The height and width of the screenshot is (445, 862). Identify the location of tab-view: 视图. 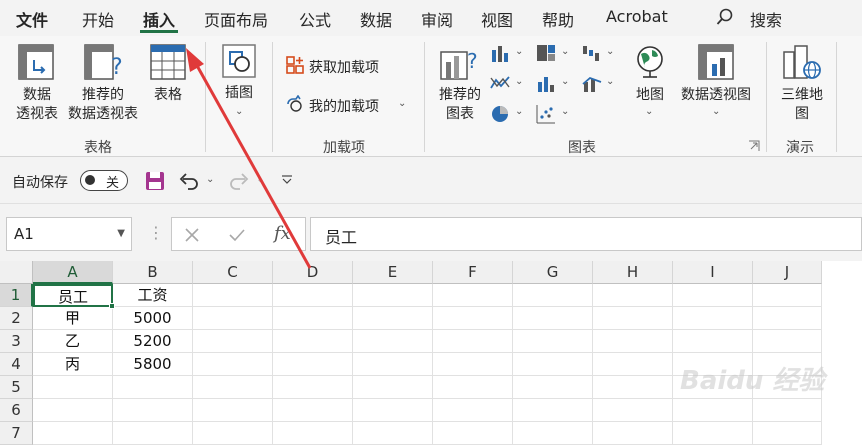
(497, 19).